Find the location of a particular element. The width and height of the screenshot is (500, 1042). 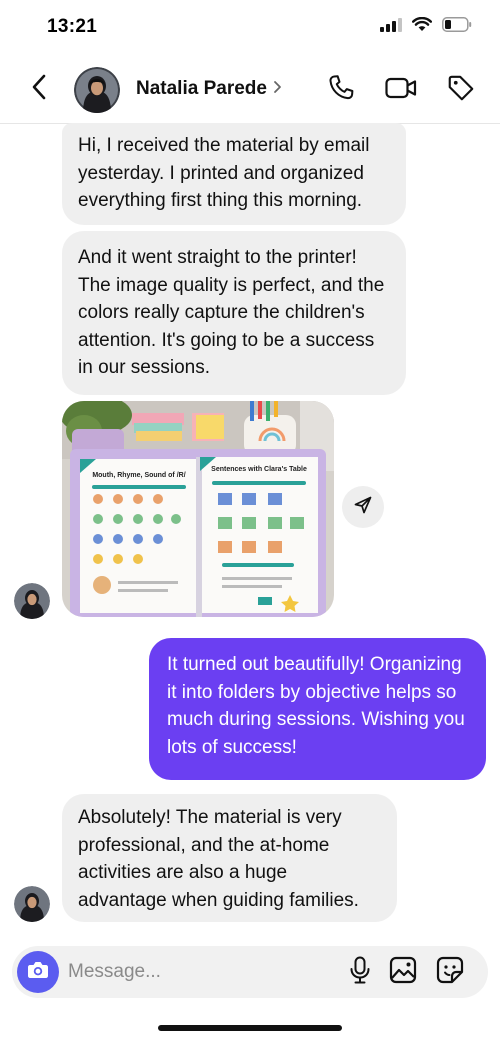

gallery-button is located at coordinates (403, 972).